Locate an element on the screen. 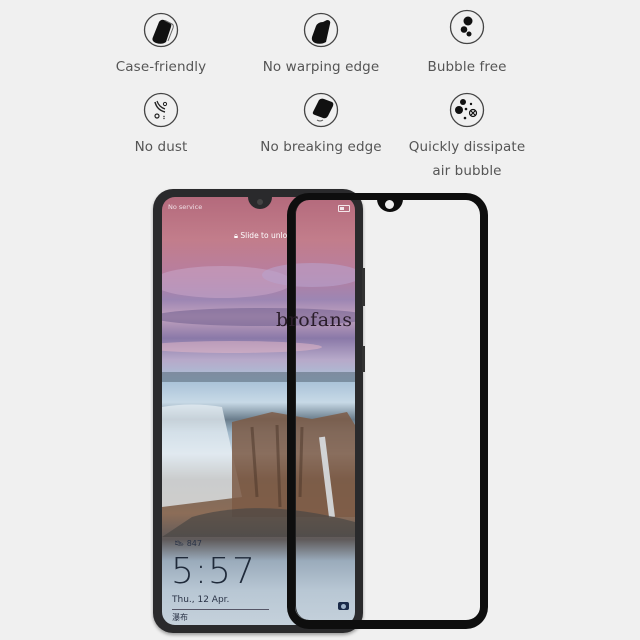 The width and height of the screenshot is (640, 640). feature-label: Case-friendly is located at coordinates (161, 67).